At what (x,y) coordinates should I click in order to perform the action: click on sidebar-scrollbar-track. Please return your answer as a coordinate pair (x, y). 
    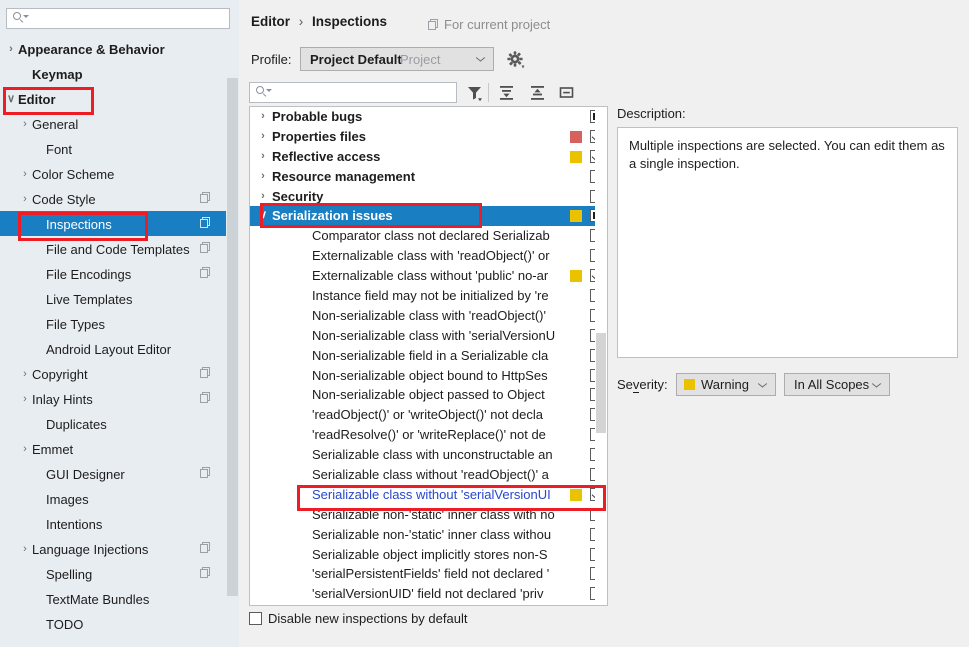
    Looking at the image, I should click on (232, 338).